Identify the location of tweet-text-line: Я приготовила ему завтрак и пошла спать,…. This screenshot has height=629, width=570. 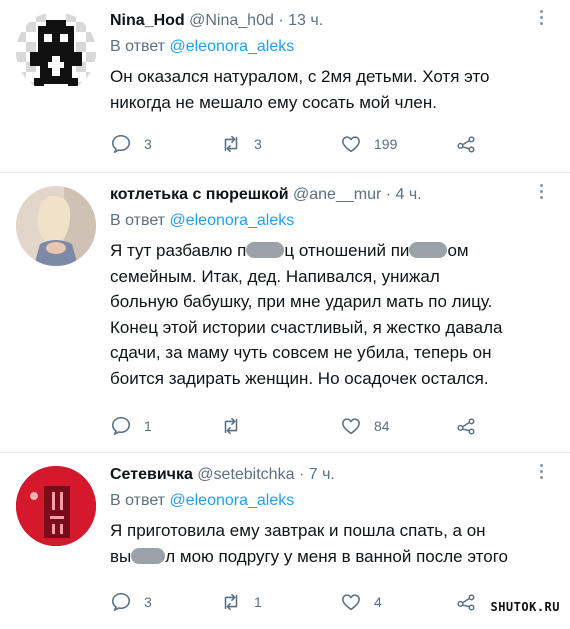
(298, 530).